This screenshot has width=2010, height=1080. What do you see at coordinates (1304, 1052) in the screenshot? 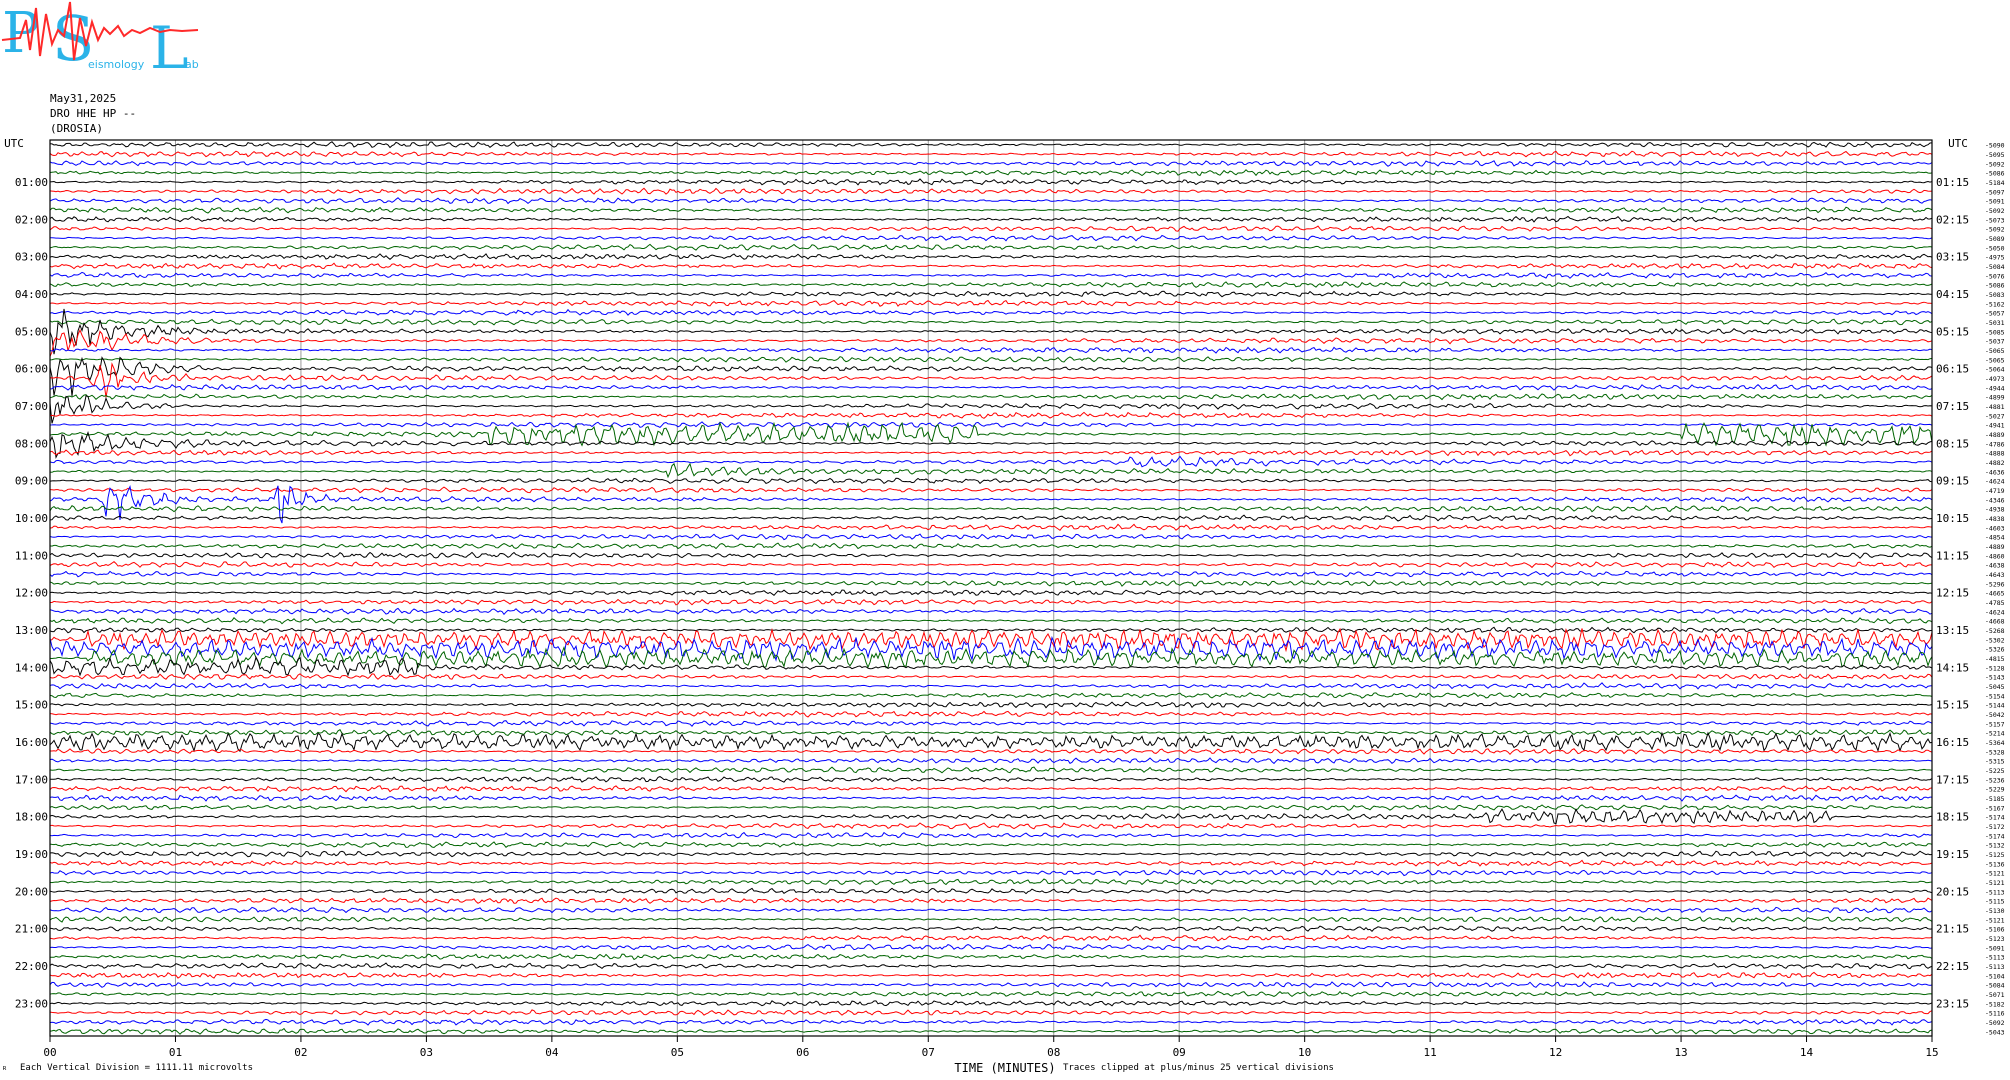
I see `x-tick-label: 10` at bounding box center [1304, 1052].